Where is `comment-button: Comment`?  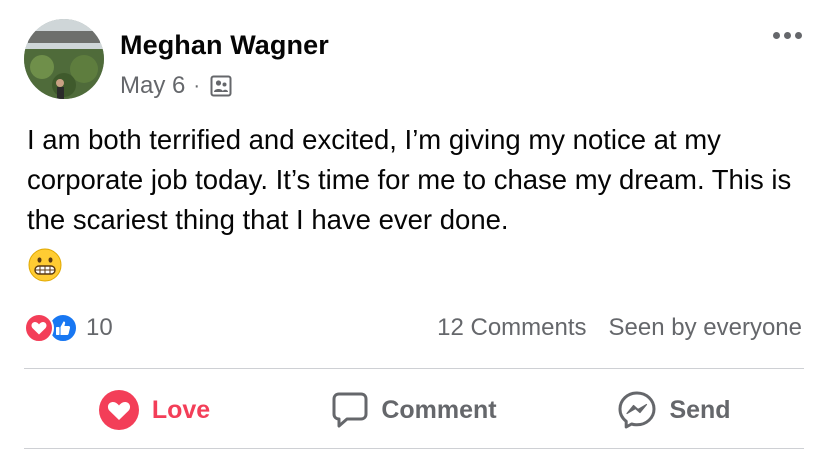 comment-button: Comment is located at coordinates (414, 410).